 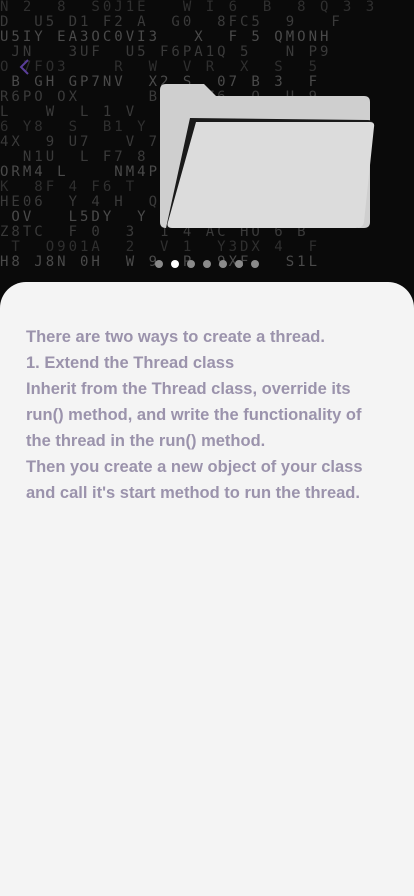 I want to click on matrix-line: D U5 D1 F2 A G0 8FC5 9 F, so click(x=171, y=22).